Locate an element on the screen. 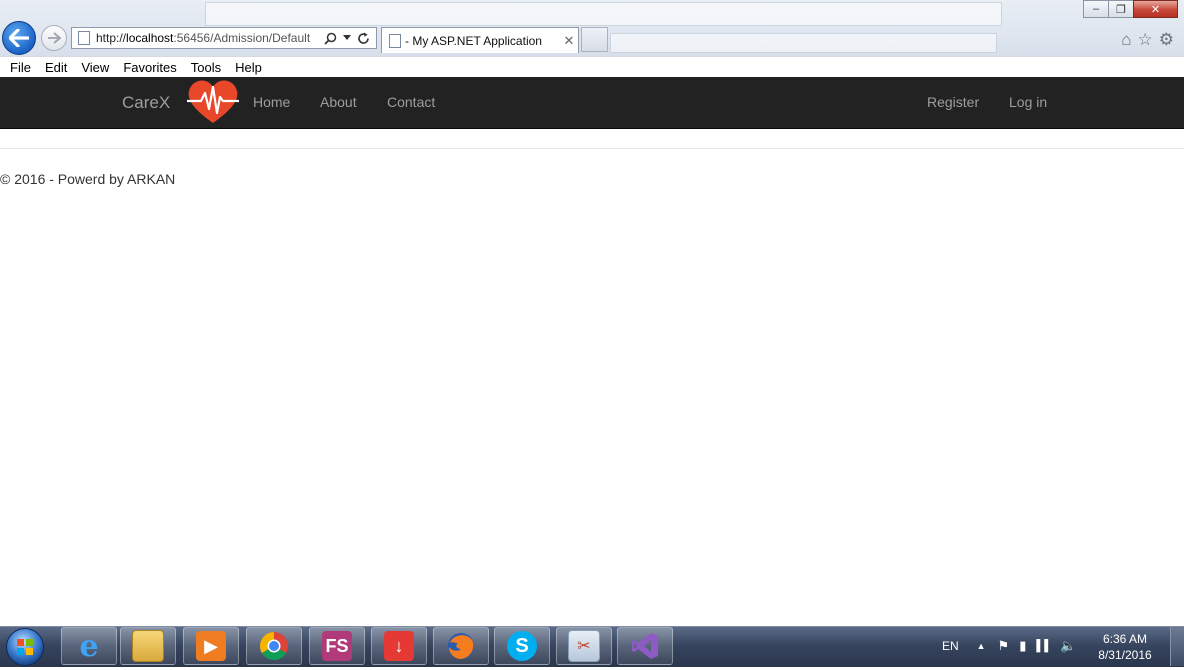 Image resolution: width=1184 pixels, height=670 pixels. minimize-button: – is located at coordinates (1096, 9).